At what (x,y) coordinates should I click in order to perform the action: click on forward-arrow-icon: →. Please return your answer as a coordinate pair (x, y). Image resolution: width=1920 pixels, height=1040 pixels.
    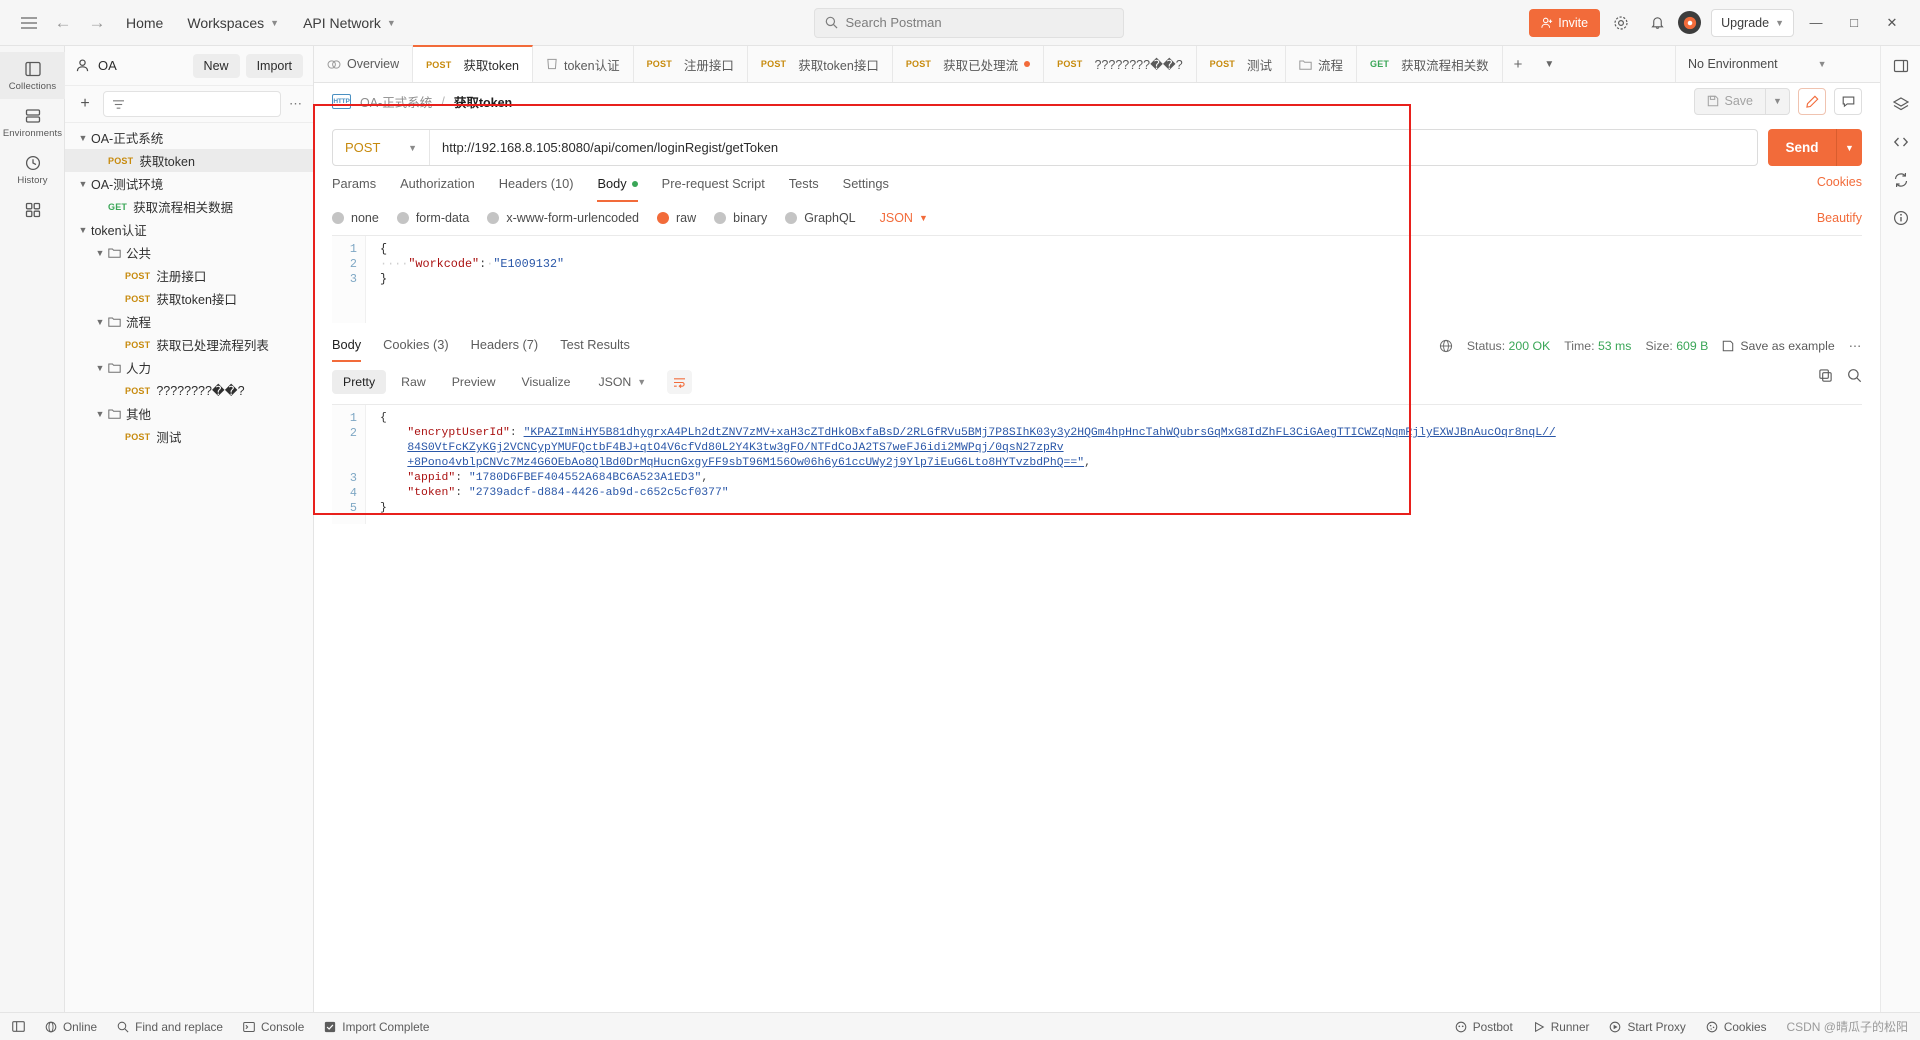
    Looking at the image, I should click on (97, 23).